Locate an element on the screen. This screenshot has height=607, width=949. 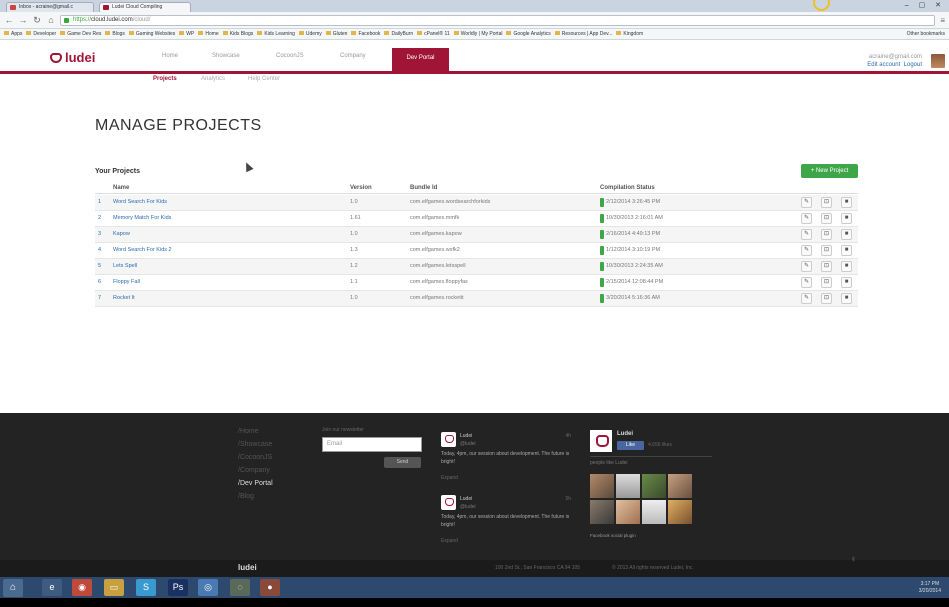
bookmark-item: Google Analytics is located at coordinates (528, 34).